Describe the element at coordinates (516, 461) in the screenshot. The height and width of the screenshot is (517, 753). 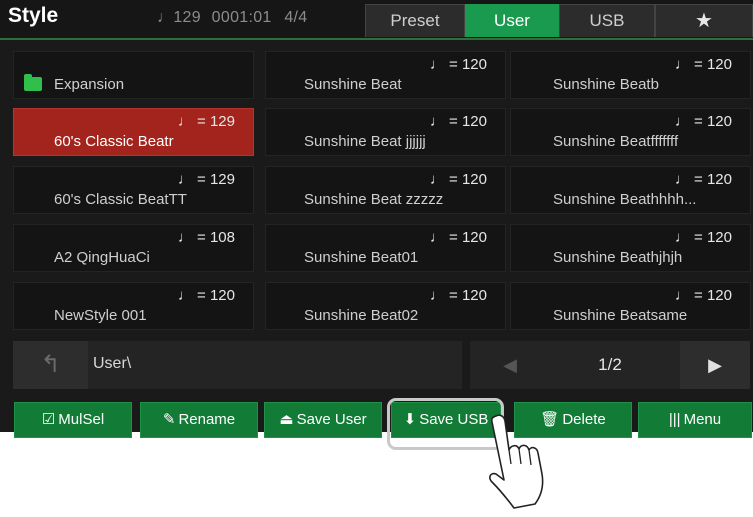
I see `pointing-hand-icon` at that location.